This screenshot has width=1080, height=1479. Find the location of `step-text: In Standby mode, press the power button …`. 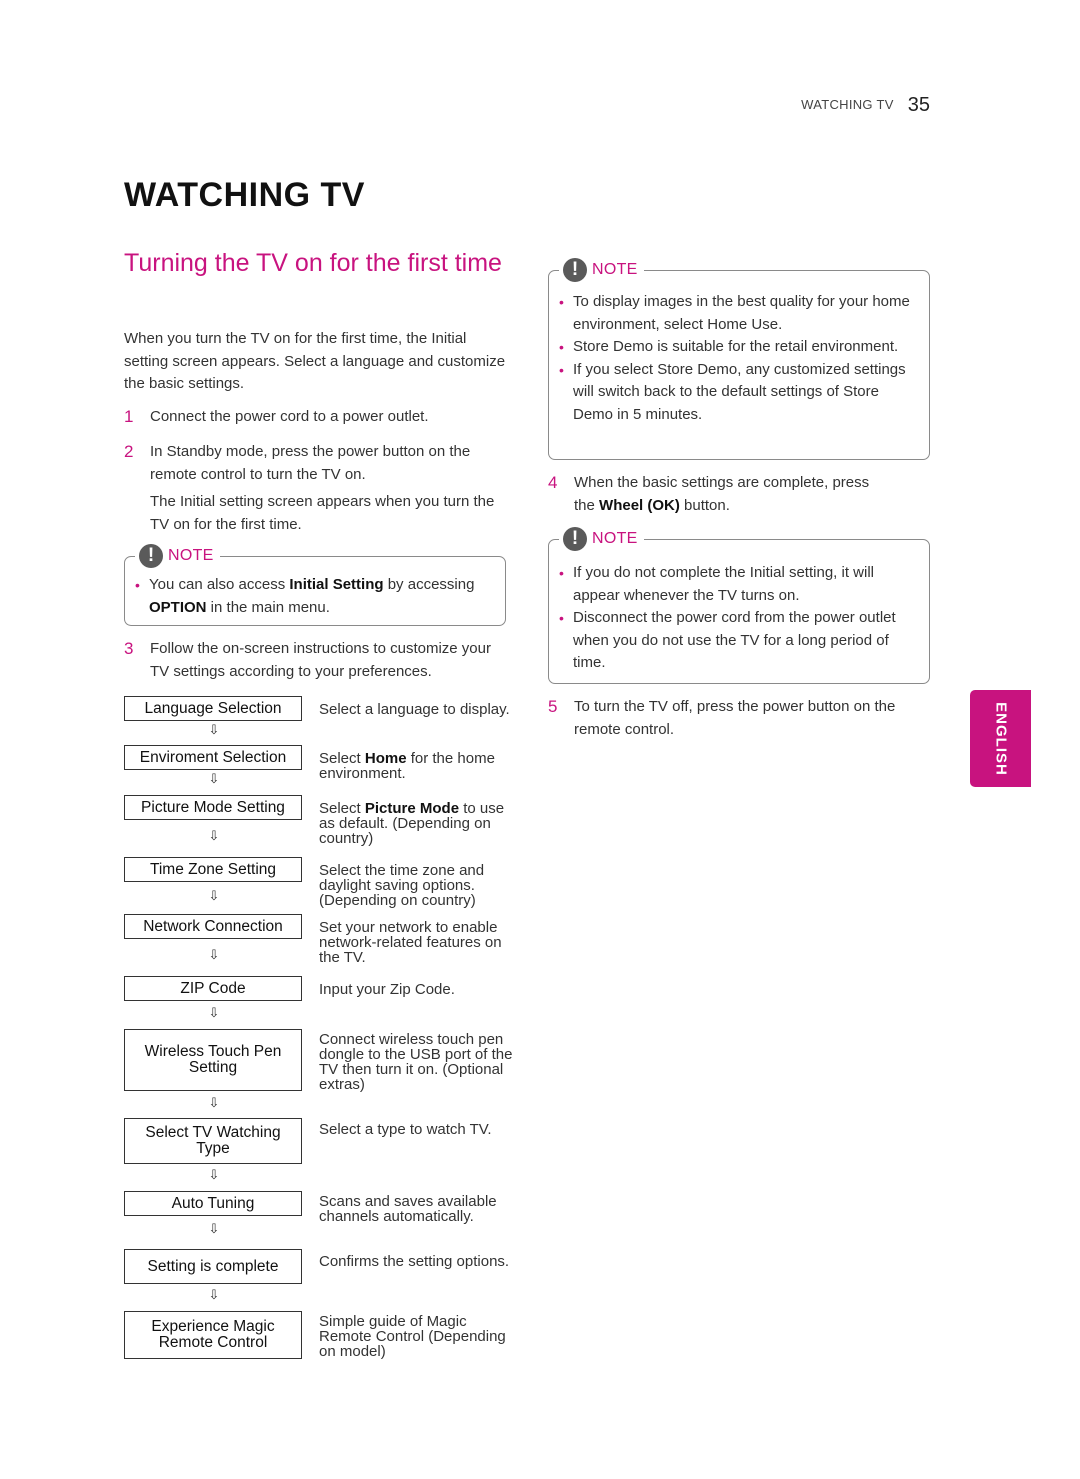

step-text: In Standby mode, press the power button … is located at coordinates (310, 463).